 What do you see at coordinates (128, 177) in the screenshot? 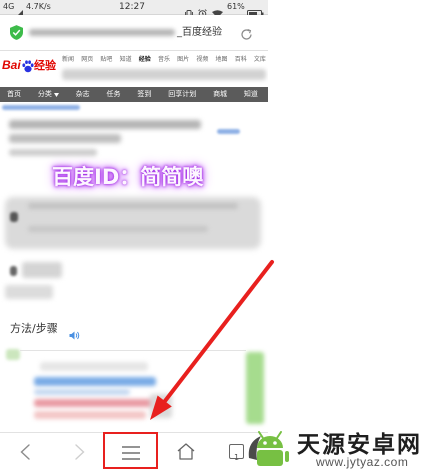
I see `overlay-id-watermark: 百度ID：简简噢` at bounding box center [128, 177].